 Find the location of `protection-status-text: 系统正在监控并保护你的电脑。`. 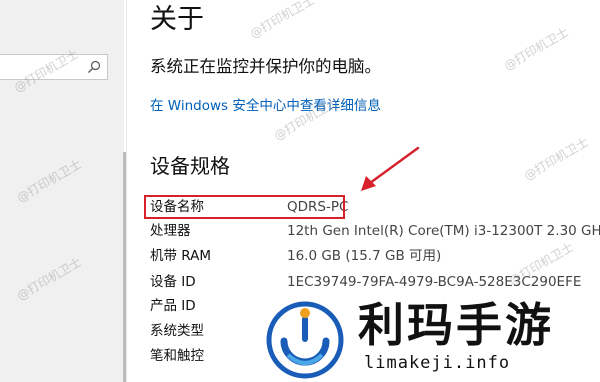

protection-status-text: 系统正在监控并保护你的电脑。 is located at coordinates (265, 66).